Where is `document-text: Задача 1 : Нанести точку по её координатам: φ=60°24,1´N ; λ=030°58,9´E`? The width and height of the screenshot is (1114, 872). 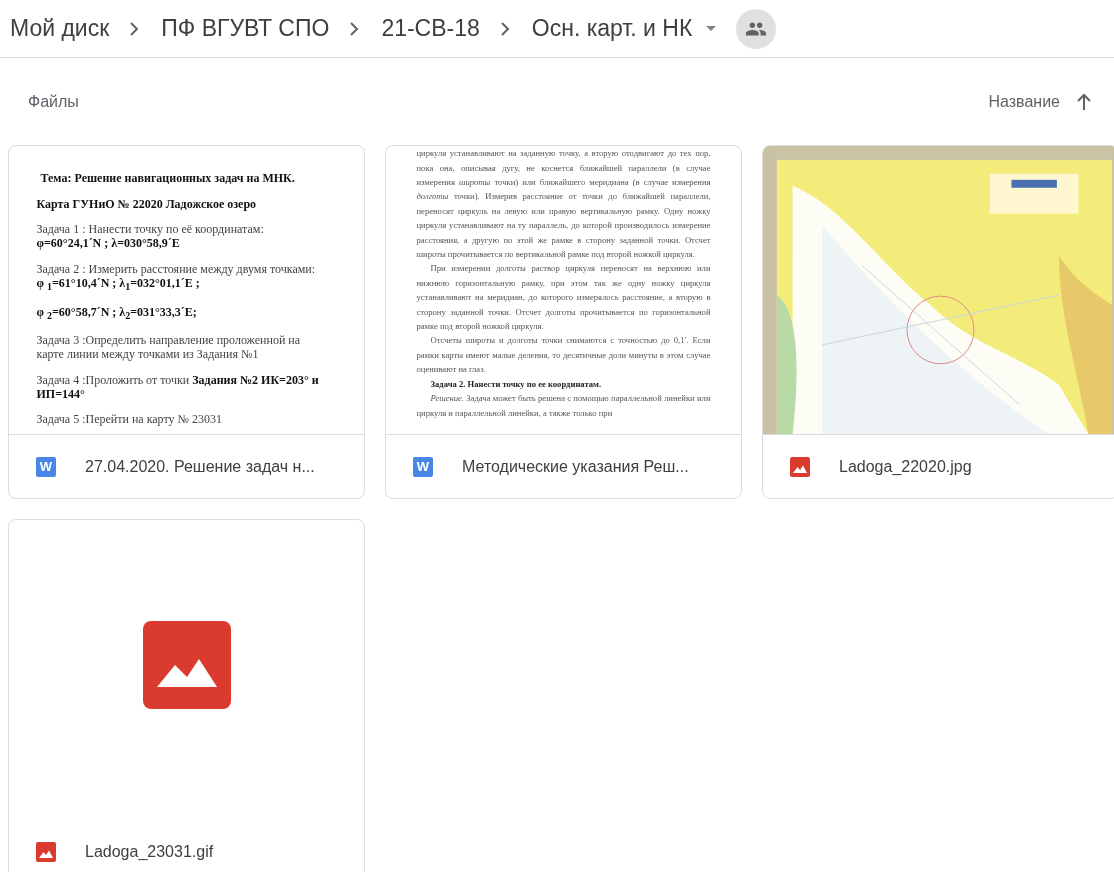
document-text: Задача 1 : Нанести точку по её координатам: φ=60°24,1´N ; λ=030°58,9´E is located at coordinates (150, 236).